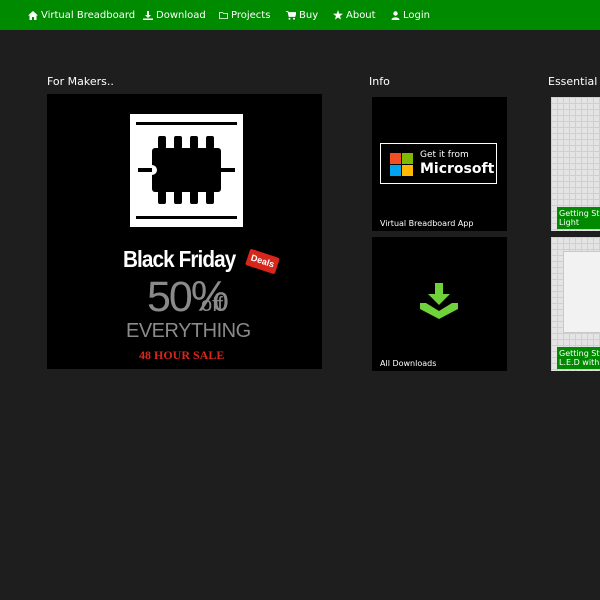 Image resolution: width=600 pixels, height=600 pixels. I want to click on badge-top-text: Get it from, so click(444, 155).